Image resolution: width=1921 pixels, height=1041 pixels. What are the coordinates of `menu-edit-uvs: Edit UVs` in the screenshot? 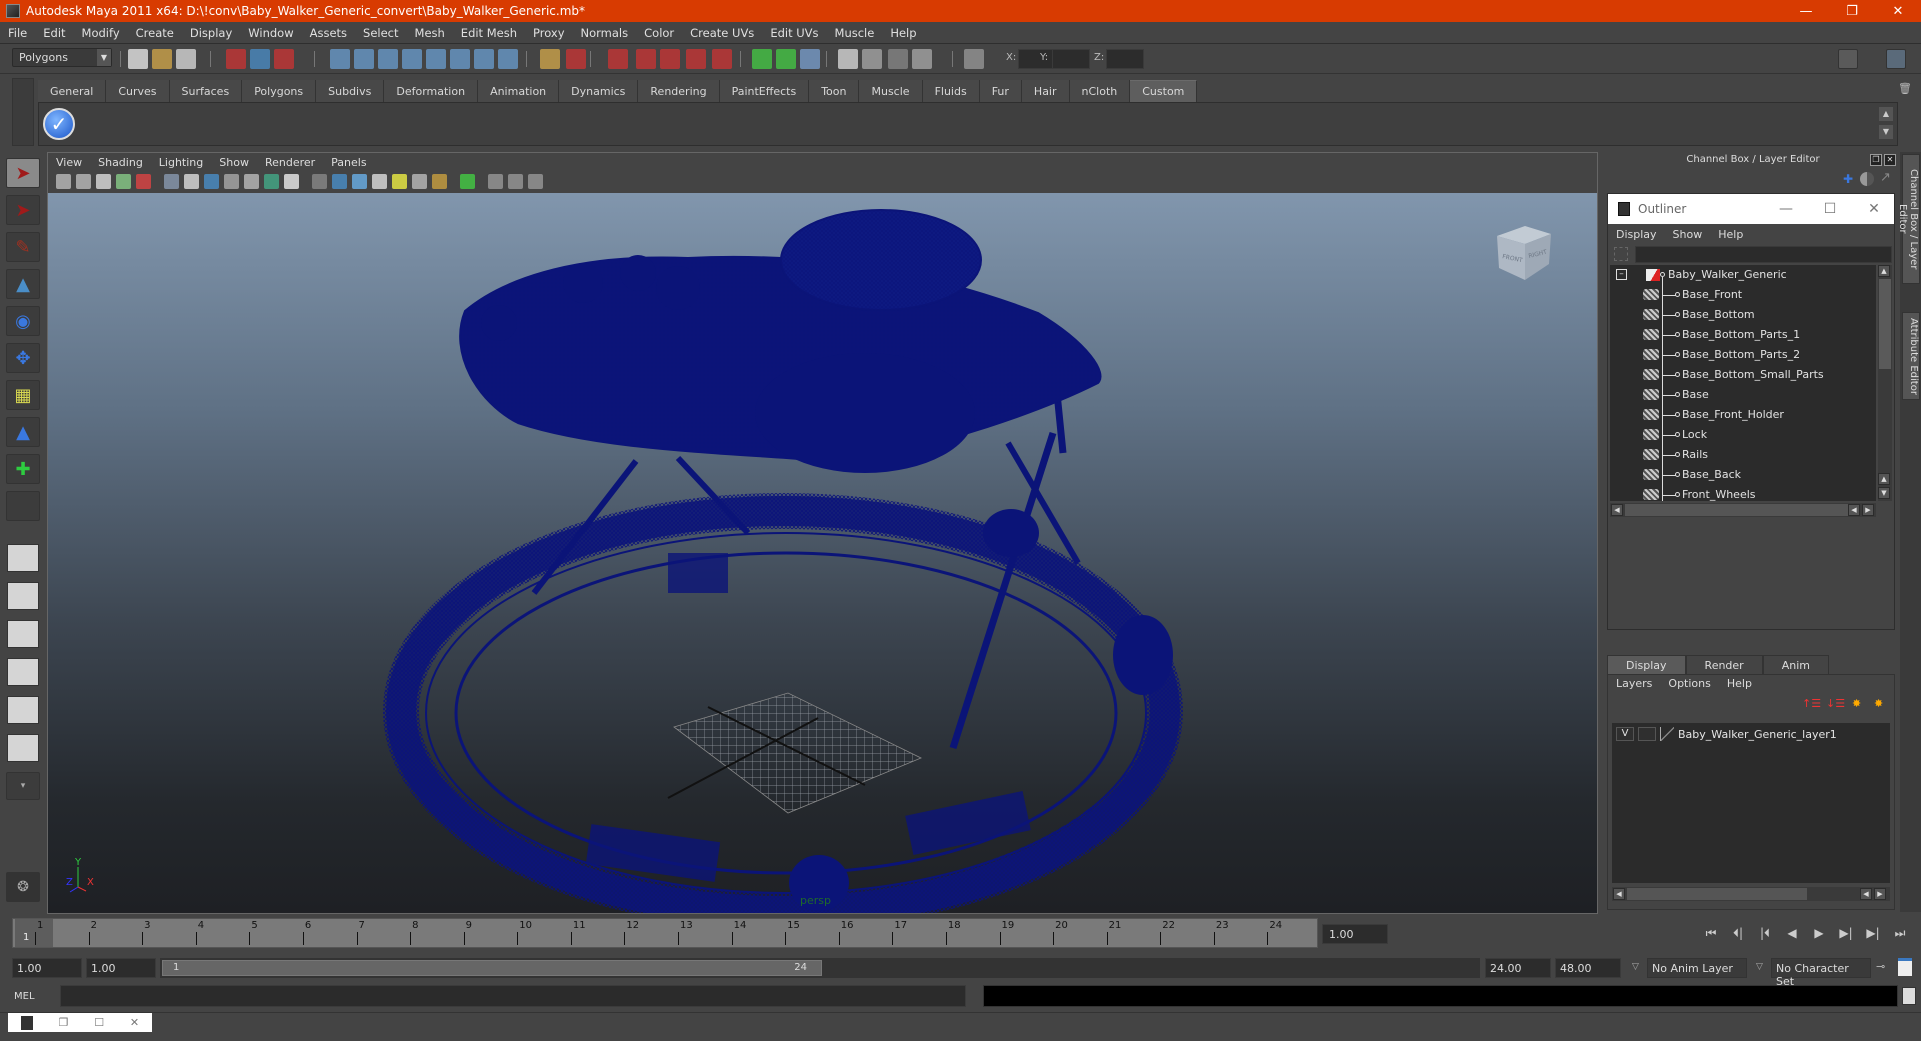 It's located at (794, 33).